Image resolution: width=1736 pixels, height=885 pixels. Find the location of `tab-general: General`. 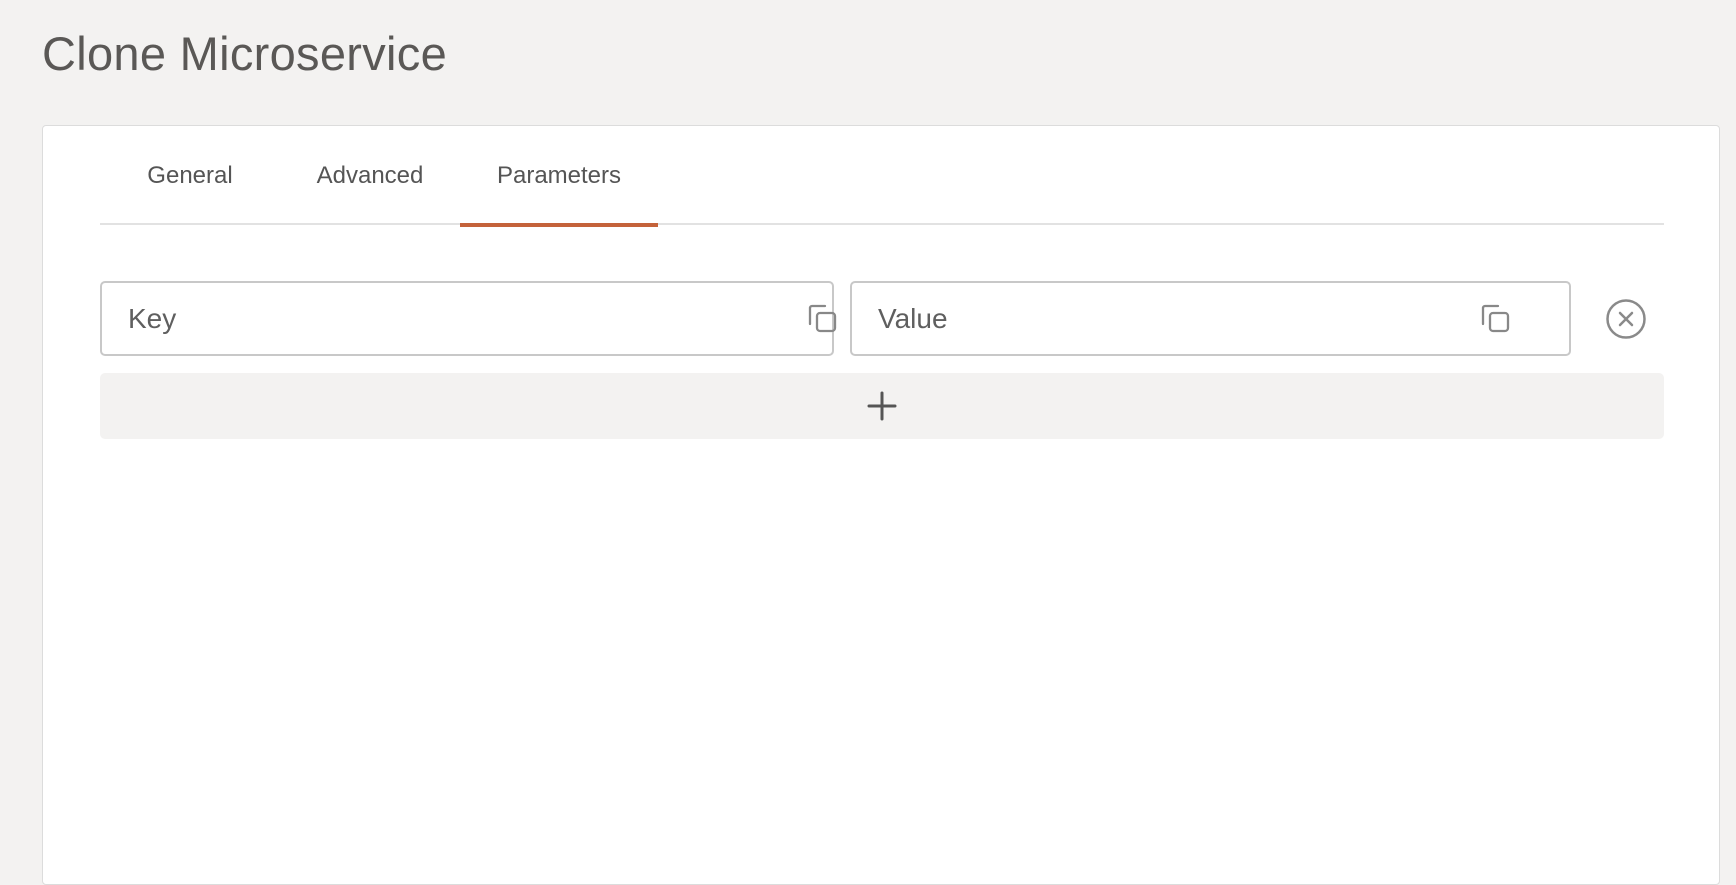

tab-general: General is located at coordinates (190, 175).